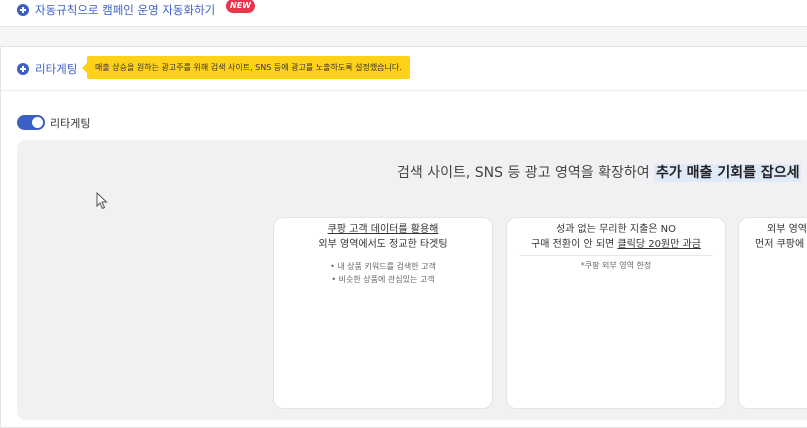 This screenshot has width=807, height=428. What do you see at coordinates (403, 13) in the screenshot?
I see `auto-rule-panel: 자동규칙으로 캠페인 운영 자동화하기 NEW` at bounding box center [403, 13].